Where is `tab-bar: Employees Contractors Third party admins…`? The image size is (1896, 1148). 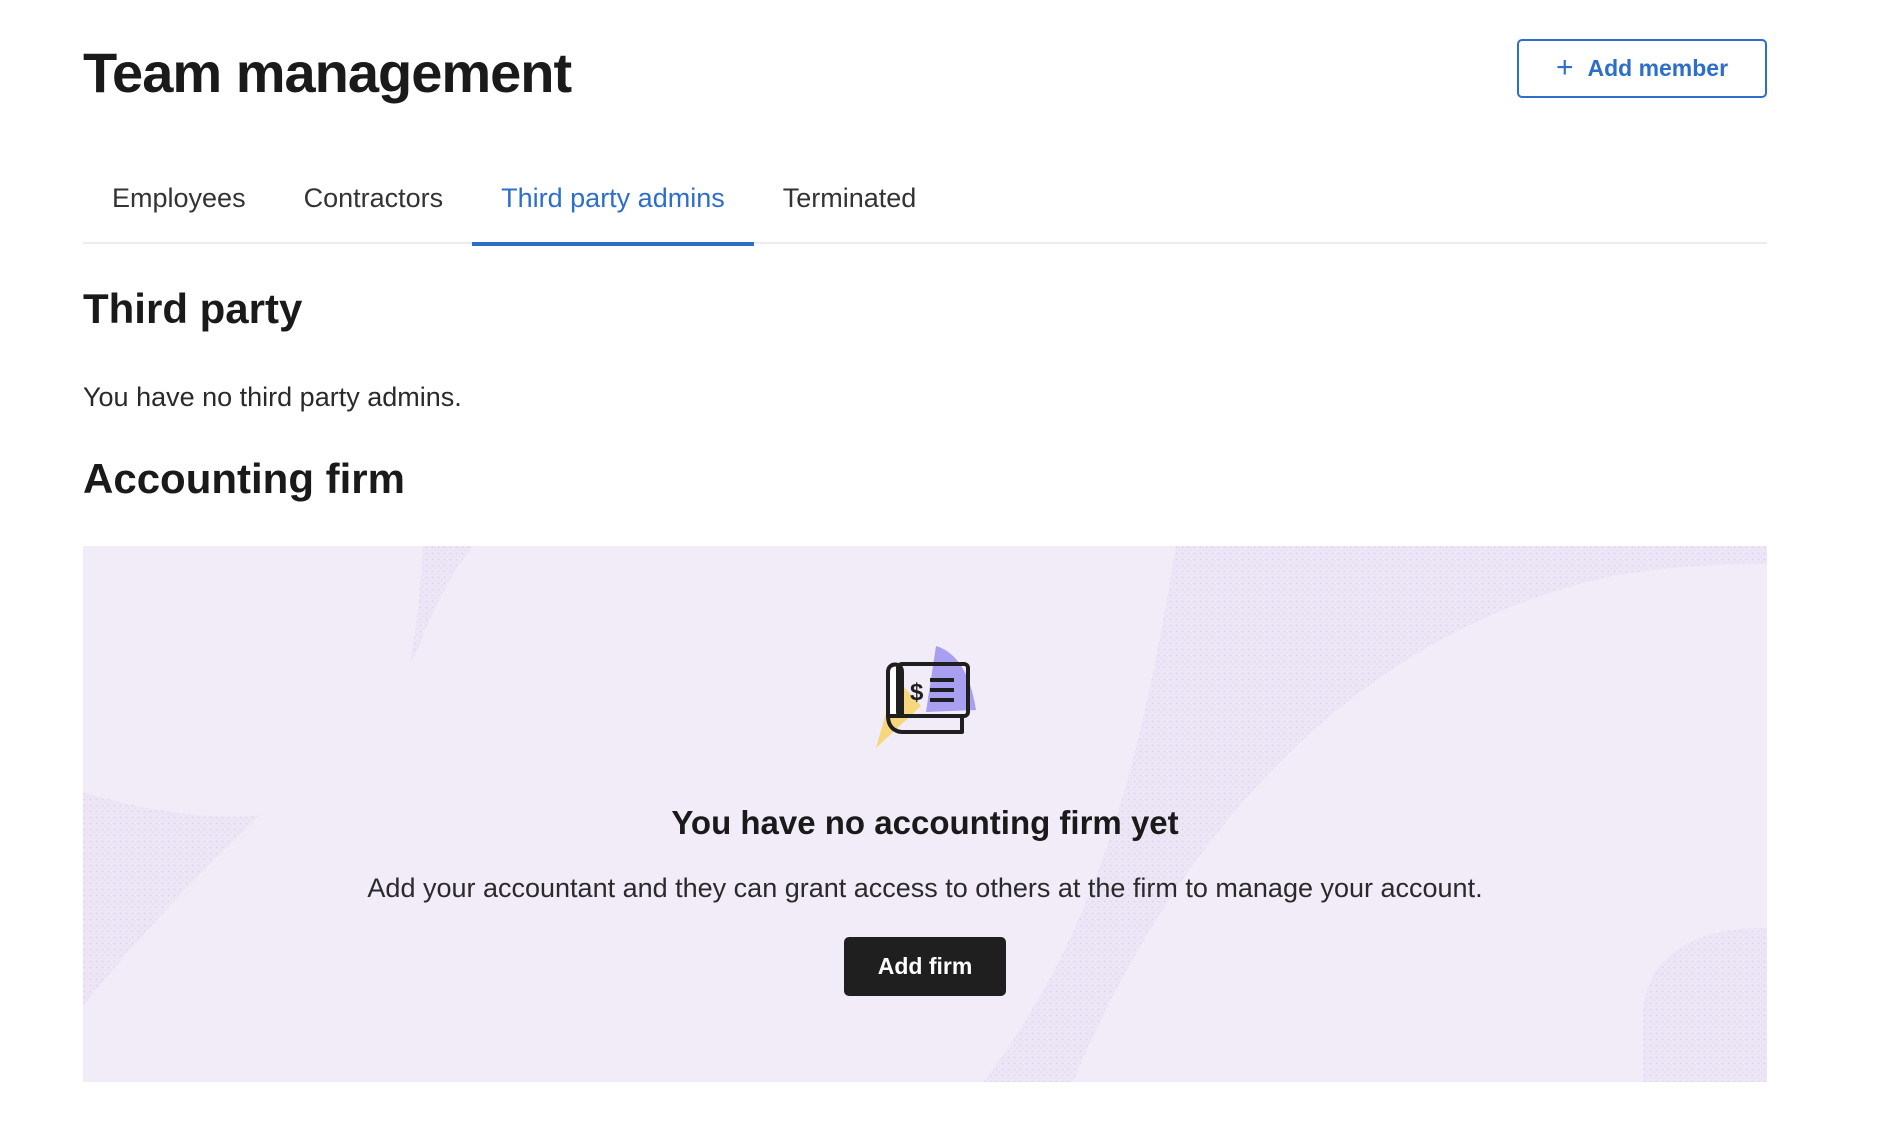
tab-bar: Employees Contractors Third party admins… is located at coordinates (925, 203).